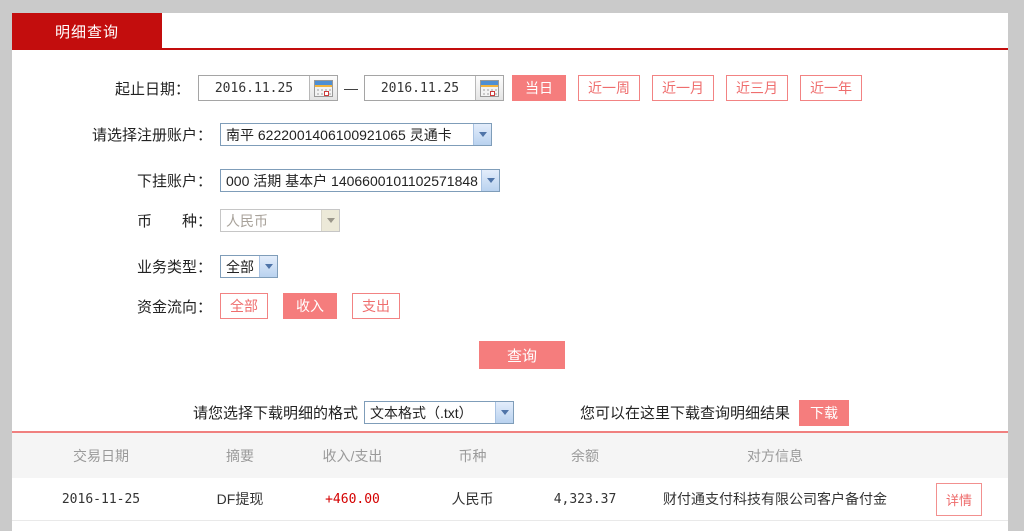 Image resolution: width=1024 pixels, height=531 pixels. Describe the element at coordinates (585, 455) in the screenshot. I see `header-balance: 余额` at that location.